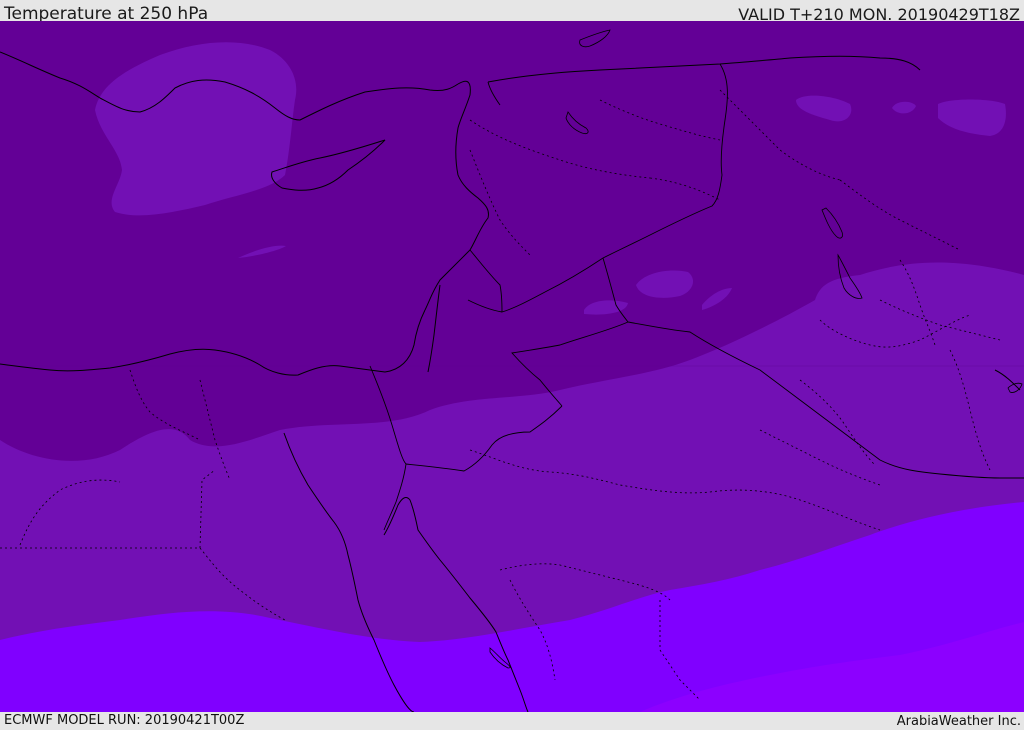  I want to click on model-run-label: ECMWF MODEL RUN: 20190421T00Z, so click(124, 720).